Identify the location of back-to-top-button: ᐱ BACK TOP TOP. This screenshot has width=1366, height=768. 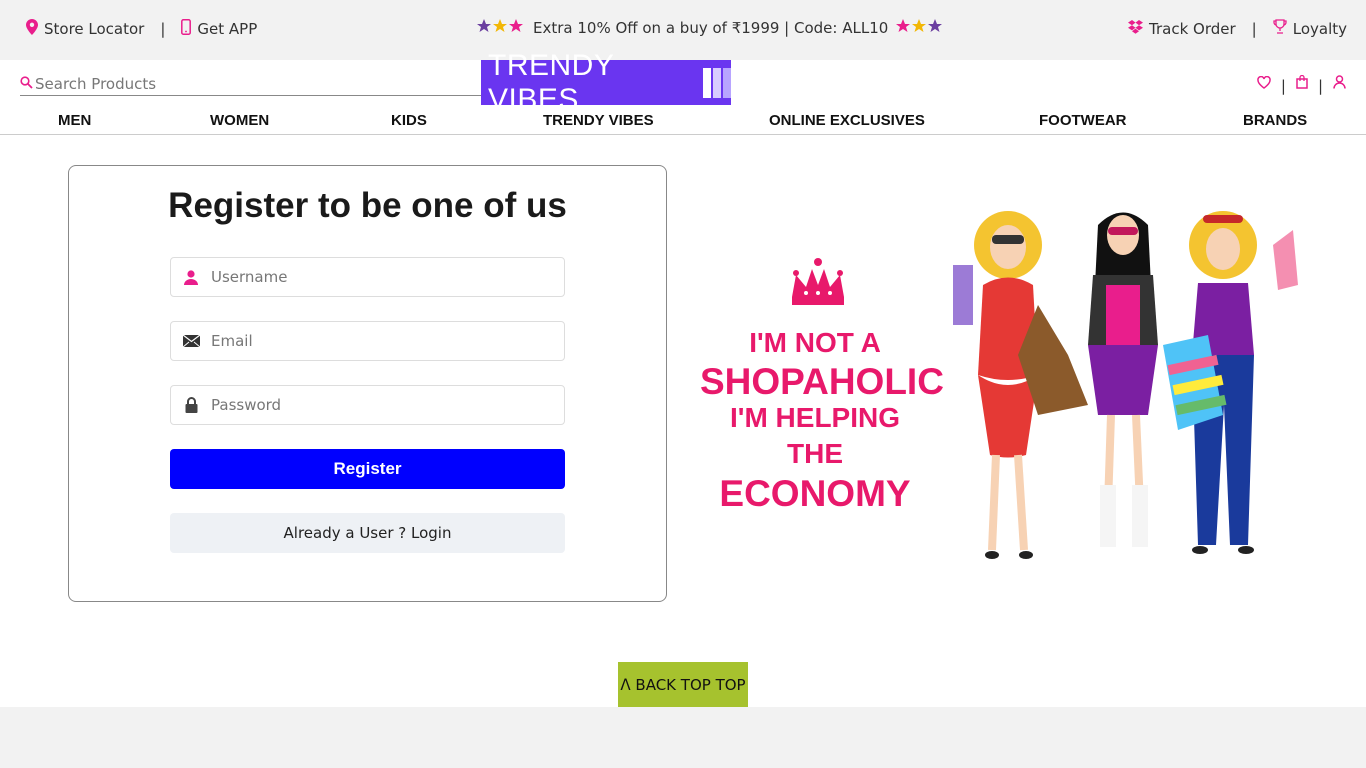
(683, 684).